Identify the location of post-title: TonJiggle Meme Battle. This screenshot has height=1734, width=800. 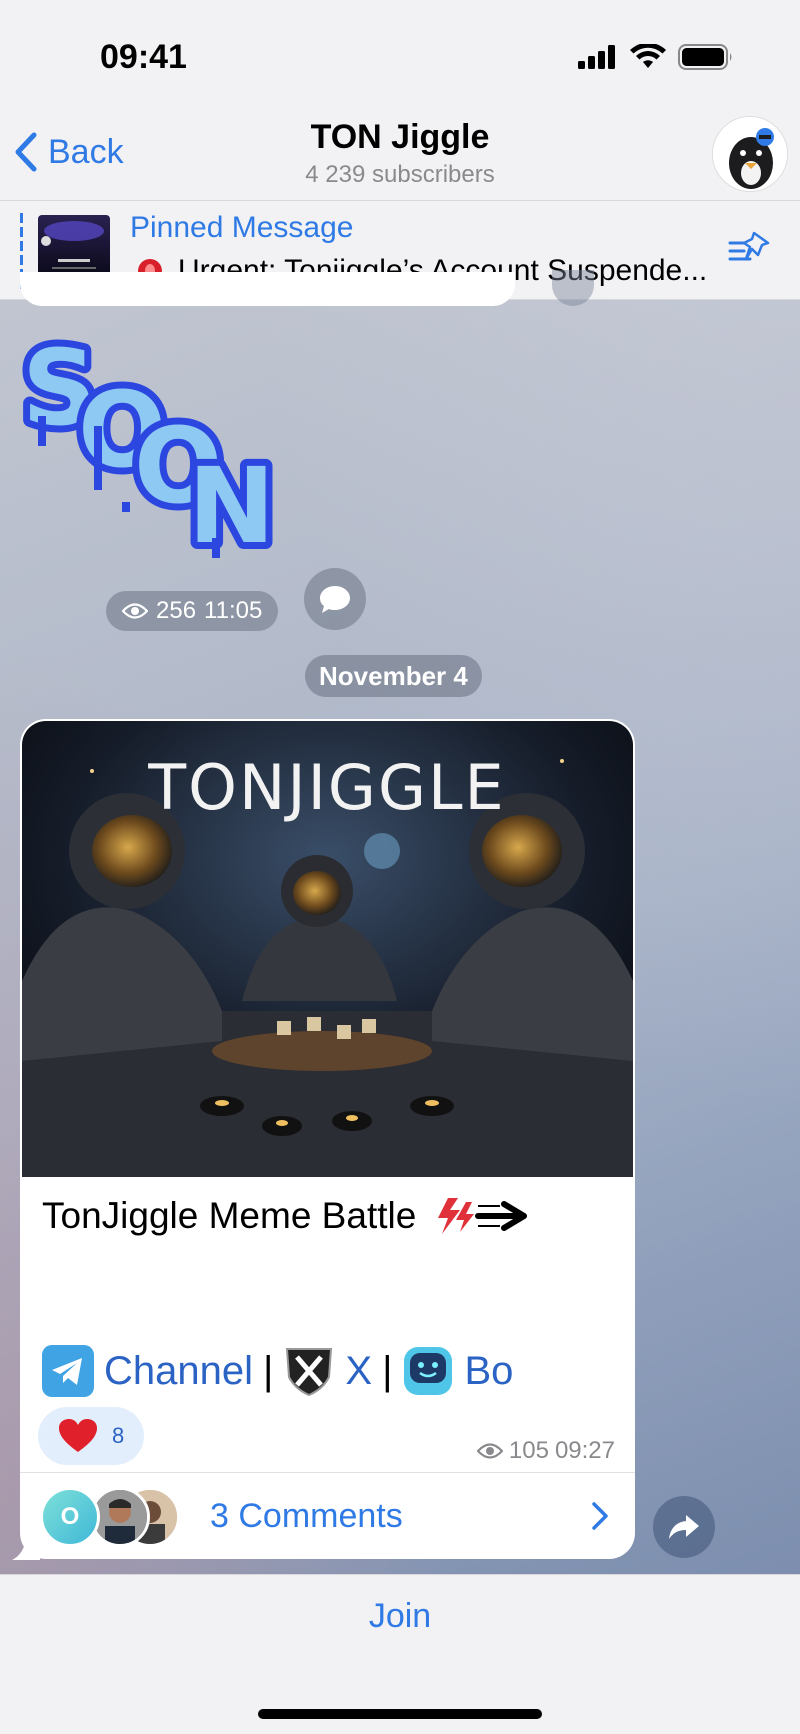
(229, 1215).